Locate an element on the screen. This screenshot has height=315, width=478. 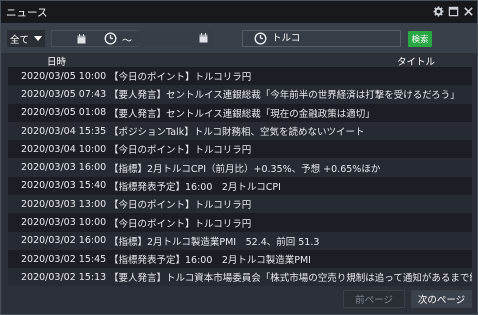
header-datetime: 日時 is located at coordinates (56, 61).